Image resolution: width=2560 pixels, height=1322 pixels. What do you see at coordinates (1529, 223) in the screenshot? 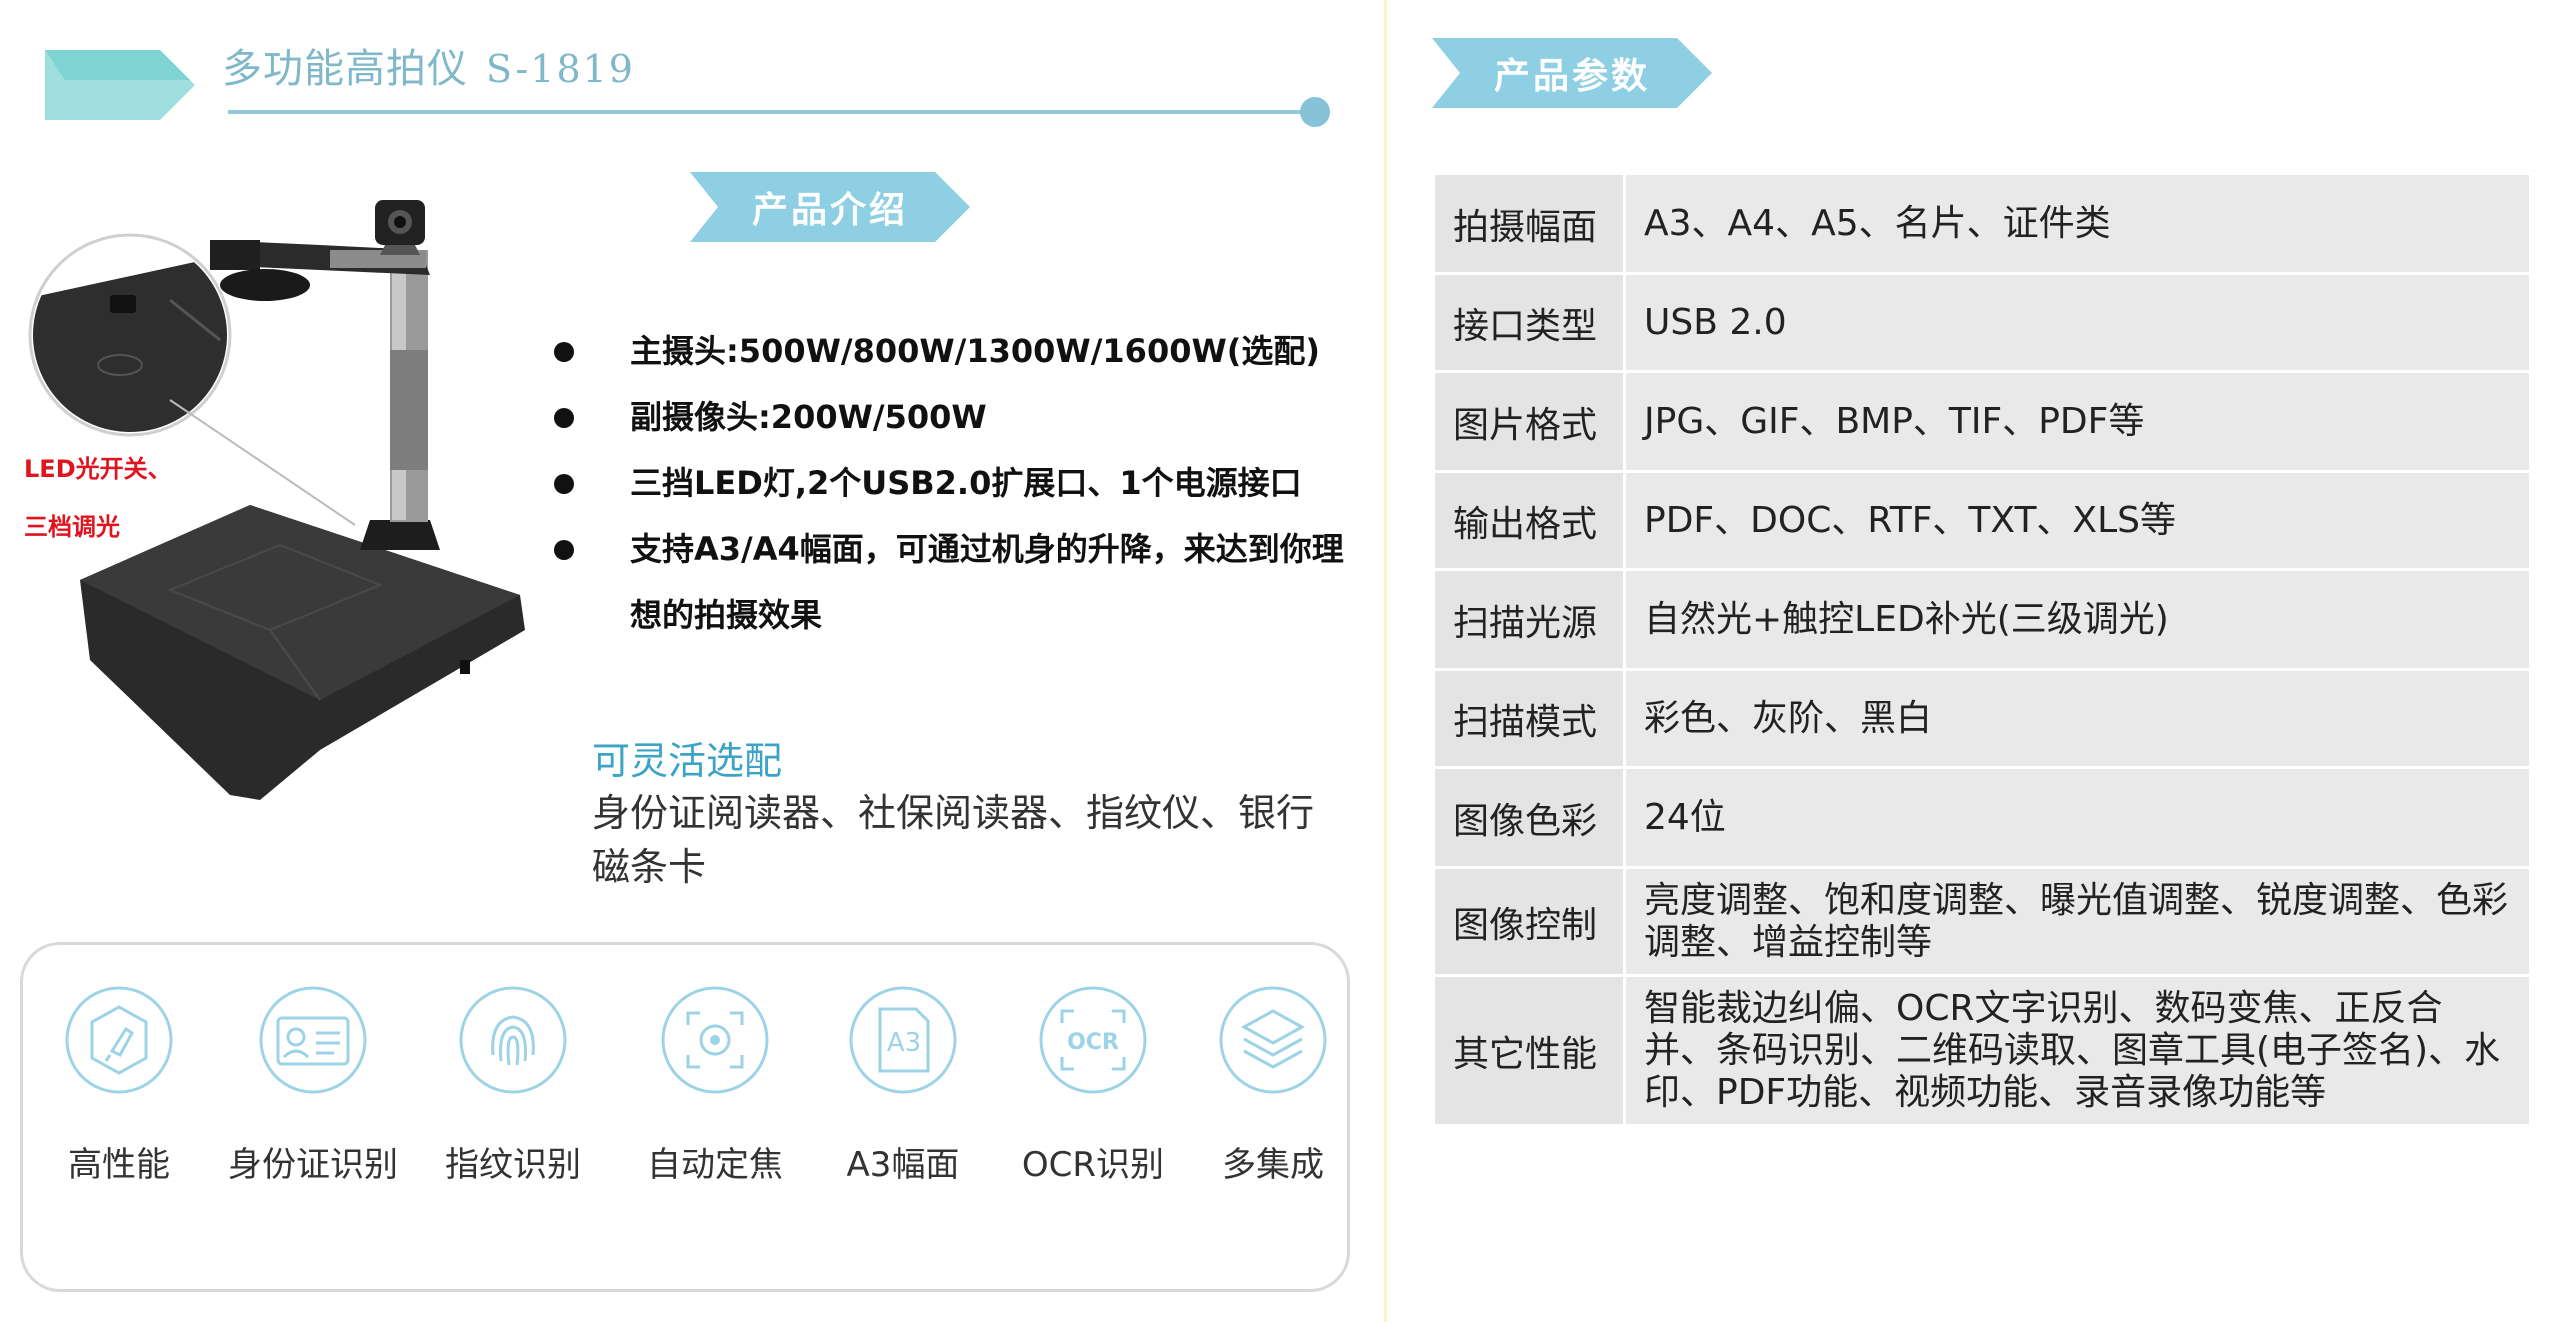
I see `spec-key: 拍摄幅面` at bounding box center [1529, 223].